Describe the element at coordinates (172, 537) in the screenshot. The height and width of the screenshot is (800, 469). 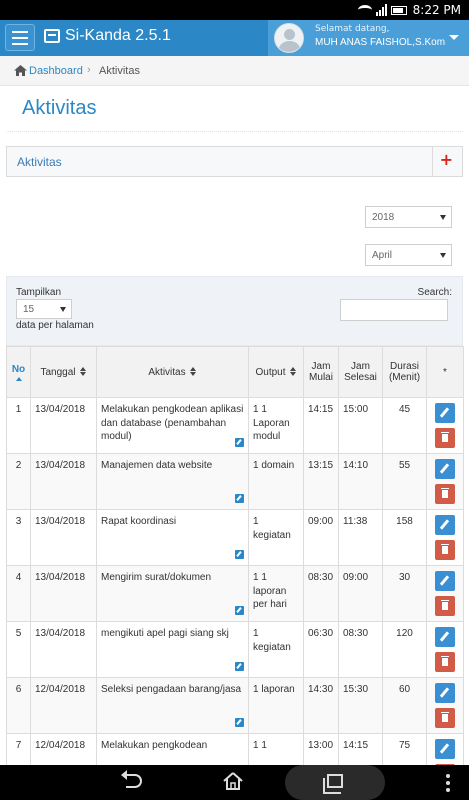
I see `cell-aktivitas: Rapat koordinasi` at that location.